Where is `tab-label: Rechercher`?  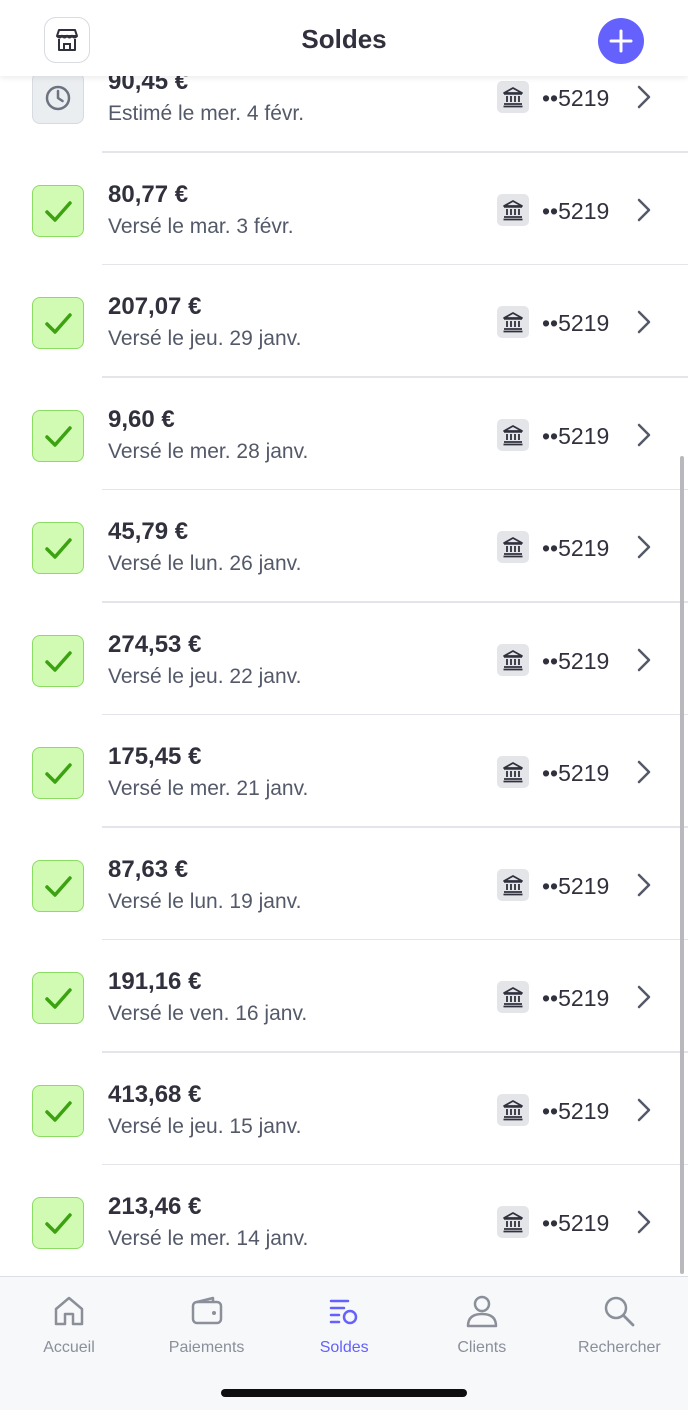 tab-label: Rechercher is located at coordinates (619, 1347).